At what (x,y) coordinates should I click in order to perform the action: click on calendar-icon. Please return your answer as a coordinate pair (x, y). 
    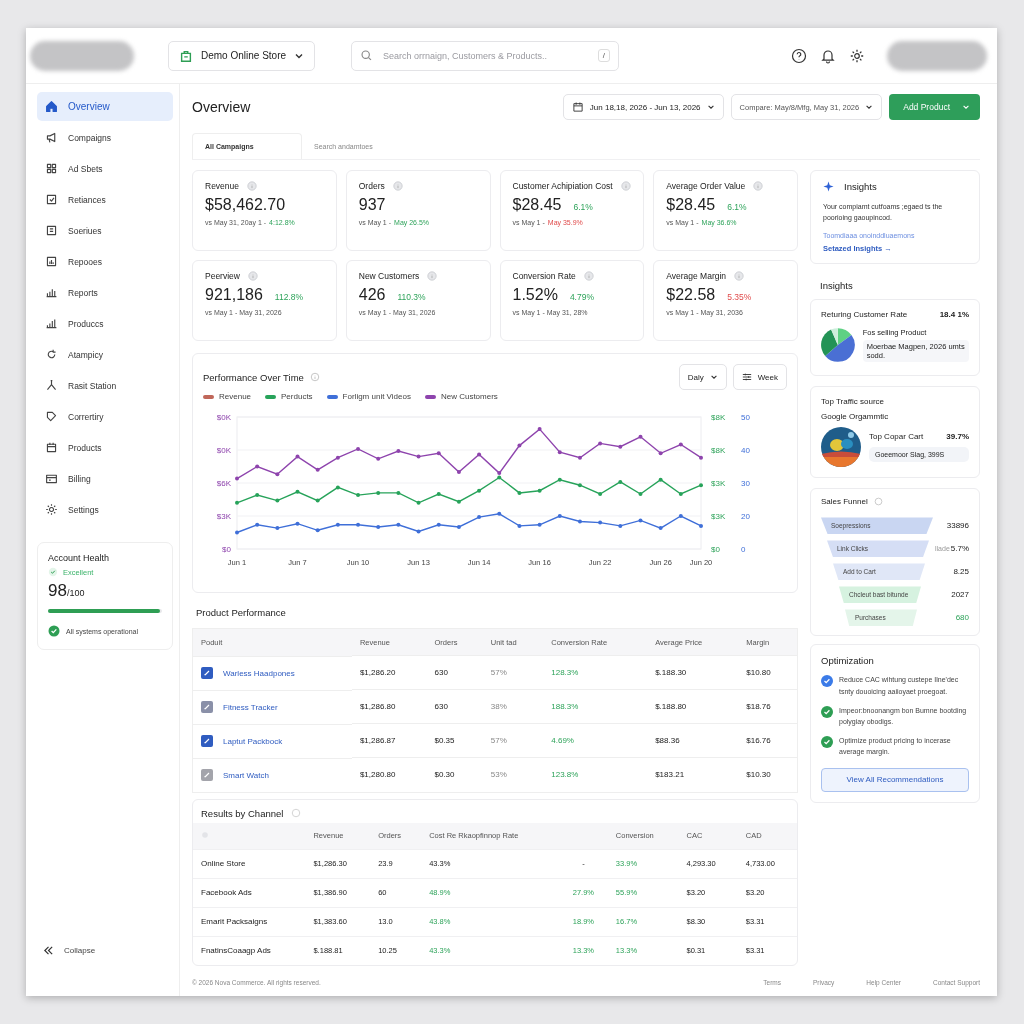
    Looking at the image, I should click on (51, 447).